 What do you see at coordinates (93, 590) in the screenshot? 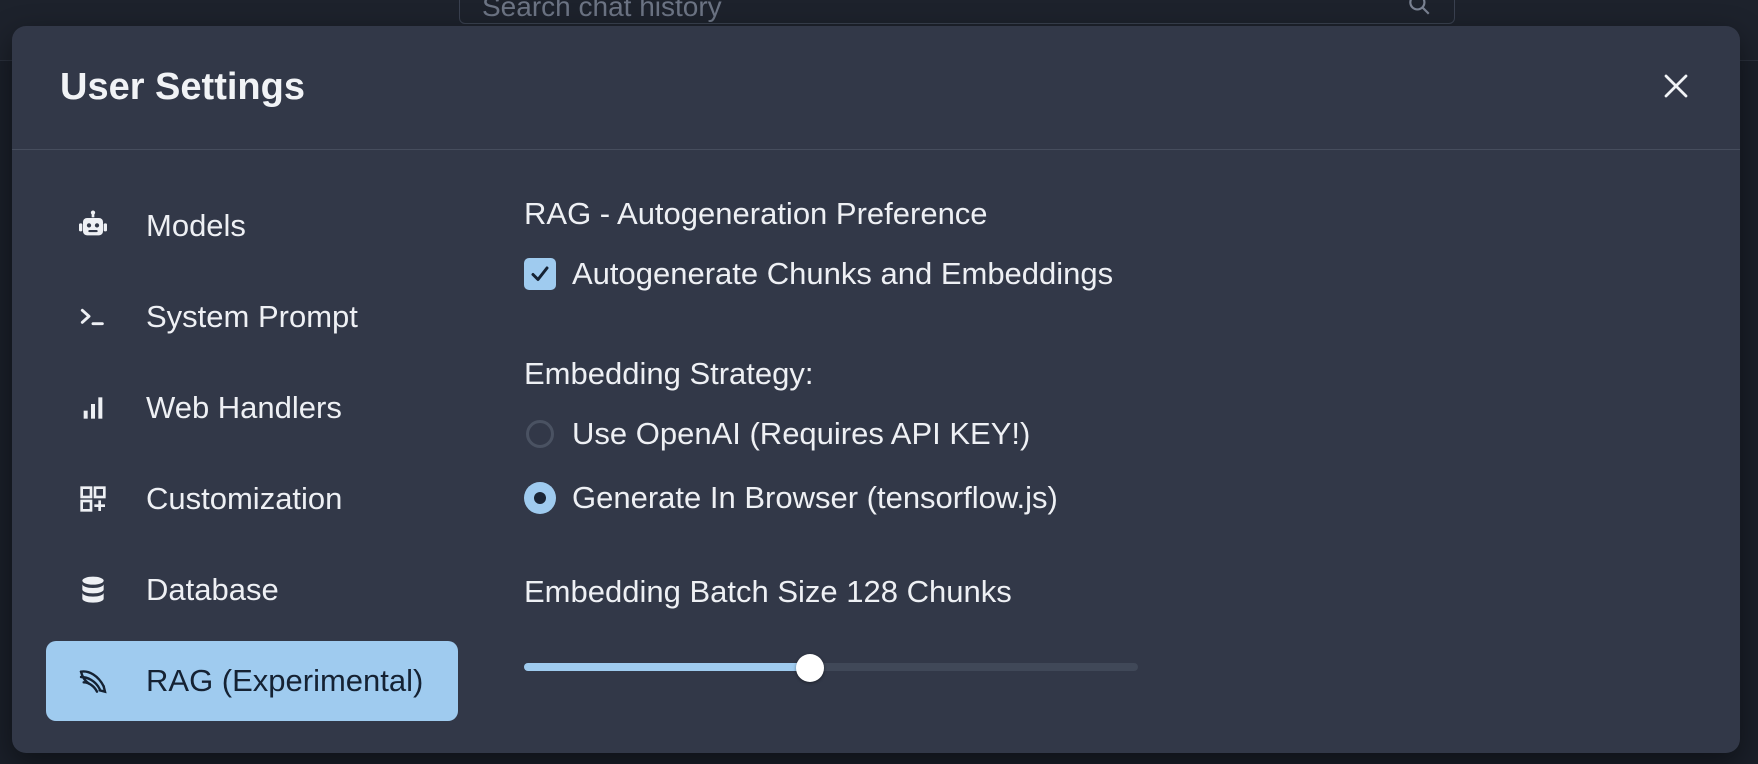
I see `database-icon` at bounding box center [93, 590].